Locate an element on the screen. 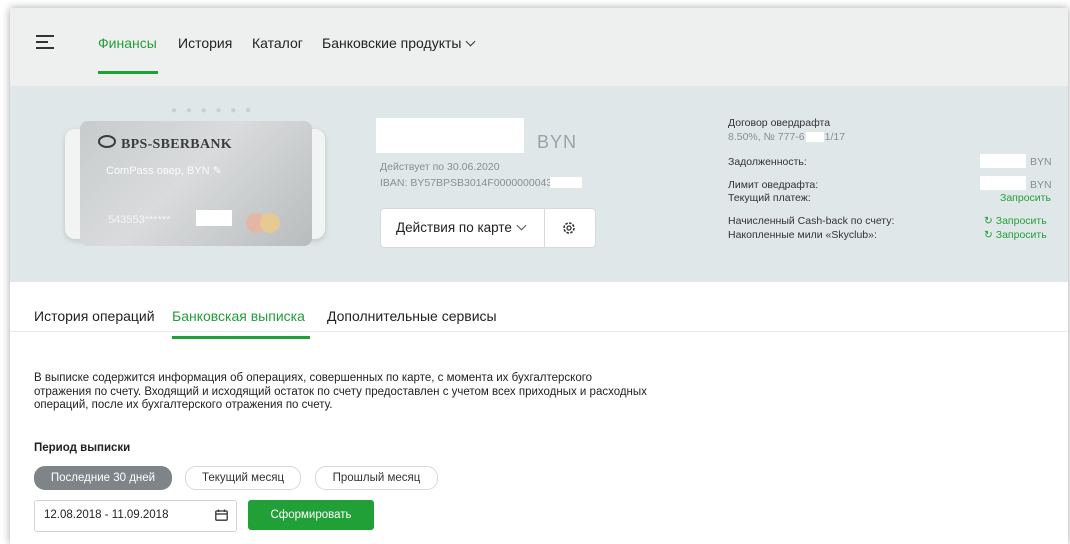 The width and height of the screenshot is (1070, 544). edit-icon: ✎ is located at coordinates (217, 171).